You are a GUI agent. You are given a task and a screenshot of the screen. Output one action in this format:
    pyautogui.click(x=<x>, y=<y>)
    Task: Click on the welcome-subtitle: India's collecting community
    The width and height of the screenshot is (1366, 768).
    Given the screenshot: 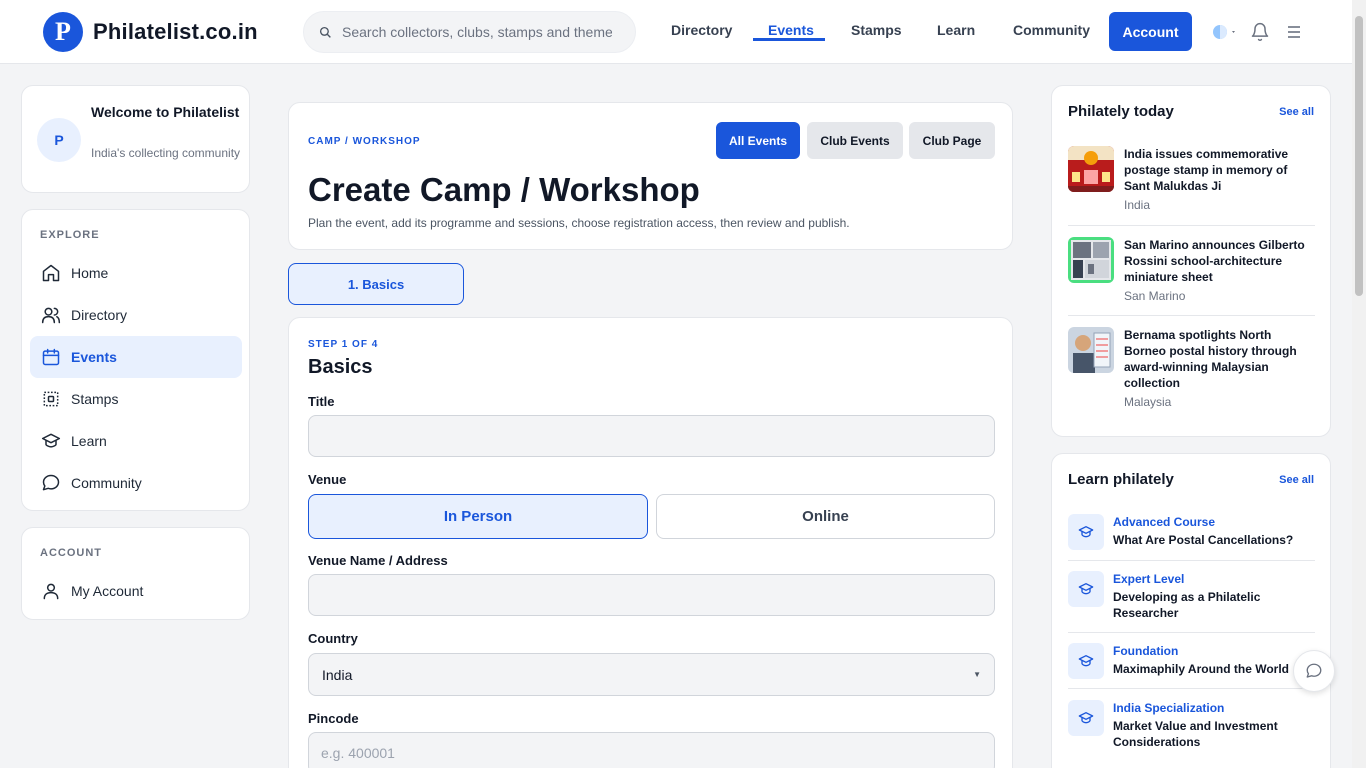 What is the action you would take?
    pyautogui.click(x=166, y=153)
    